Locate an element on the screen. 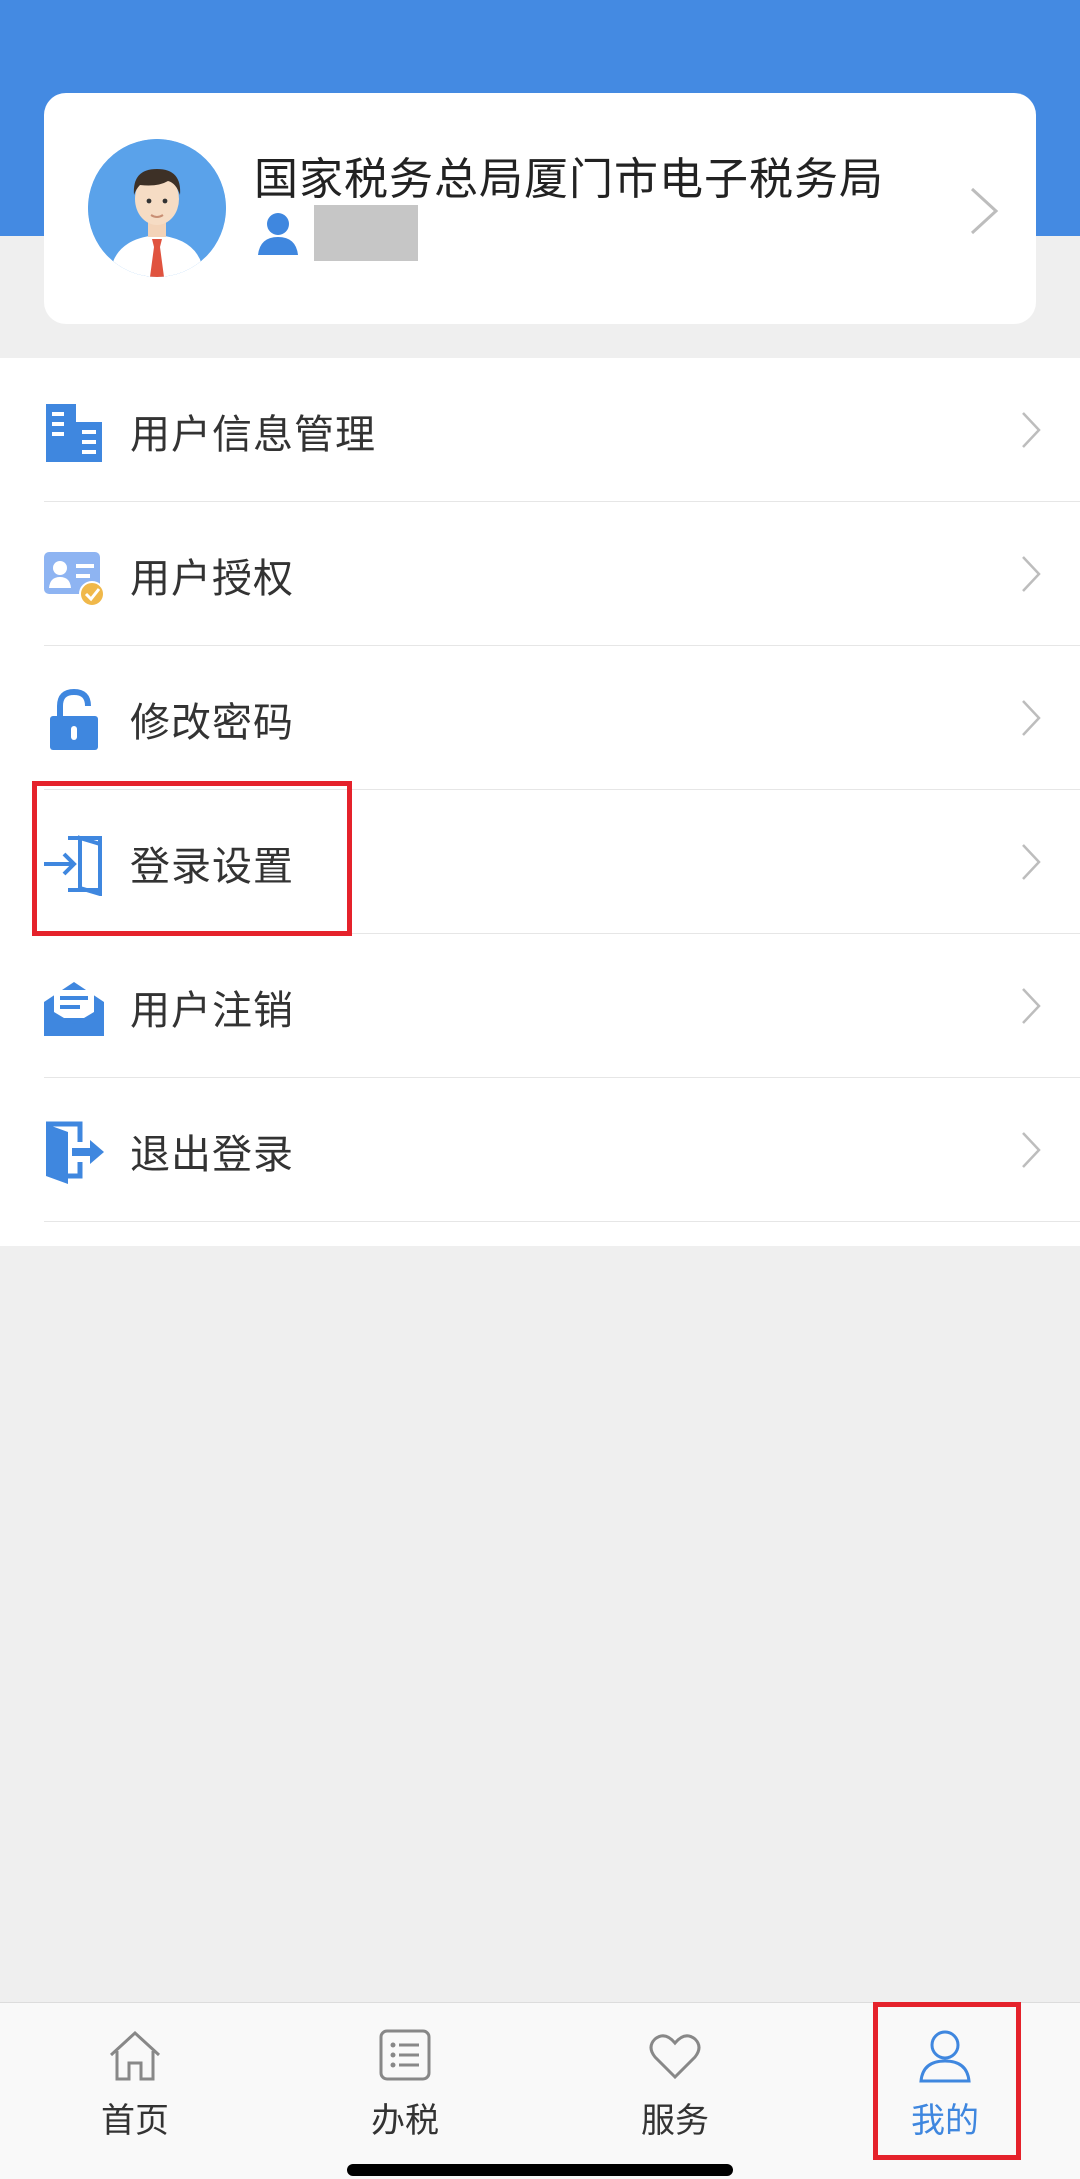 The height and width of the screenshot is (2179, 1080). tab-label: 我的 is located at coordinates (945, 2121).